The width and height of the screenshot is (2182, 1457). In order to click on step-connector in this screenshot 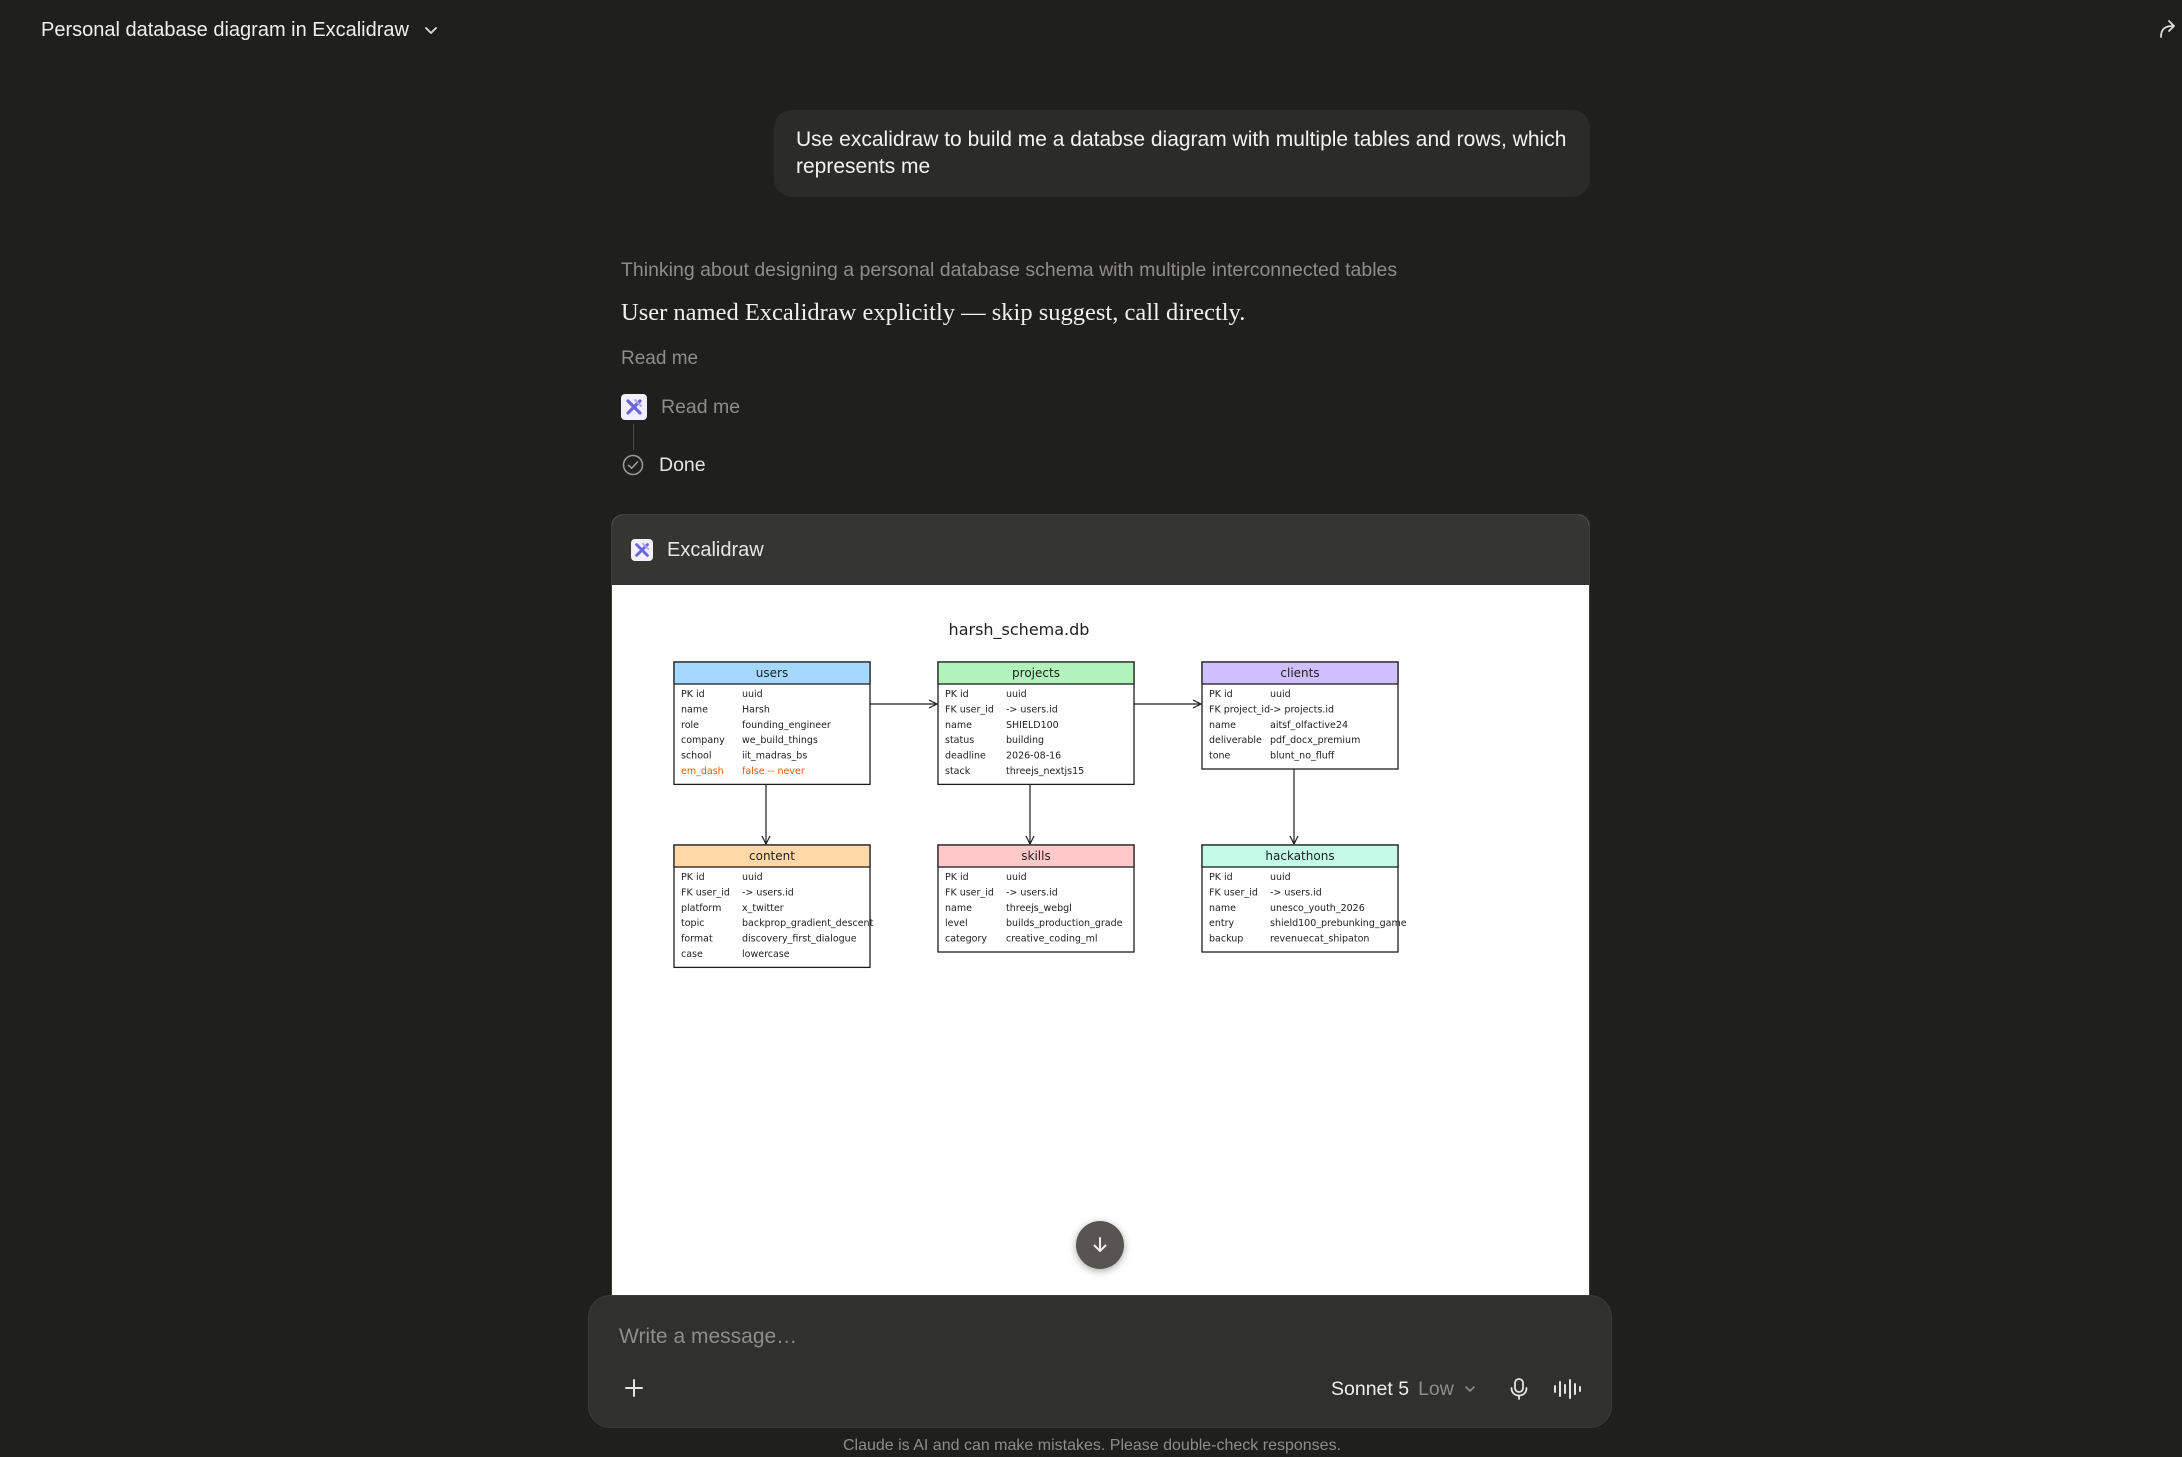, I will do `click(633, 437)`.